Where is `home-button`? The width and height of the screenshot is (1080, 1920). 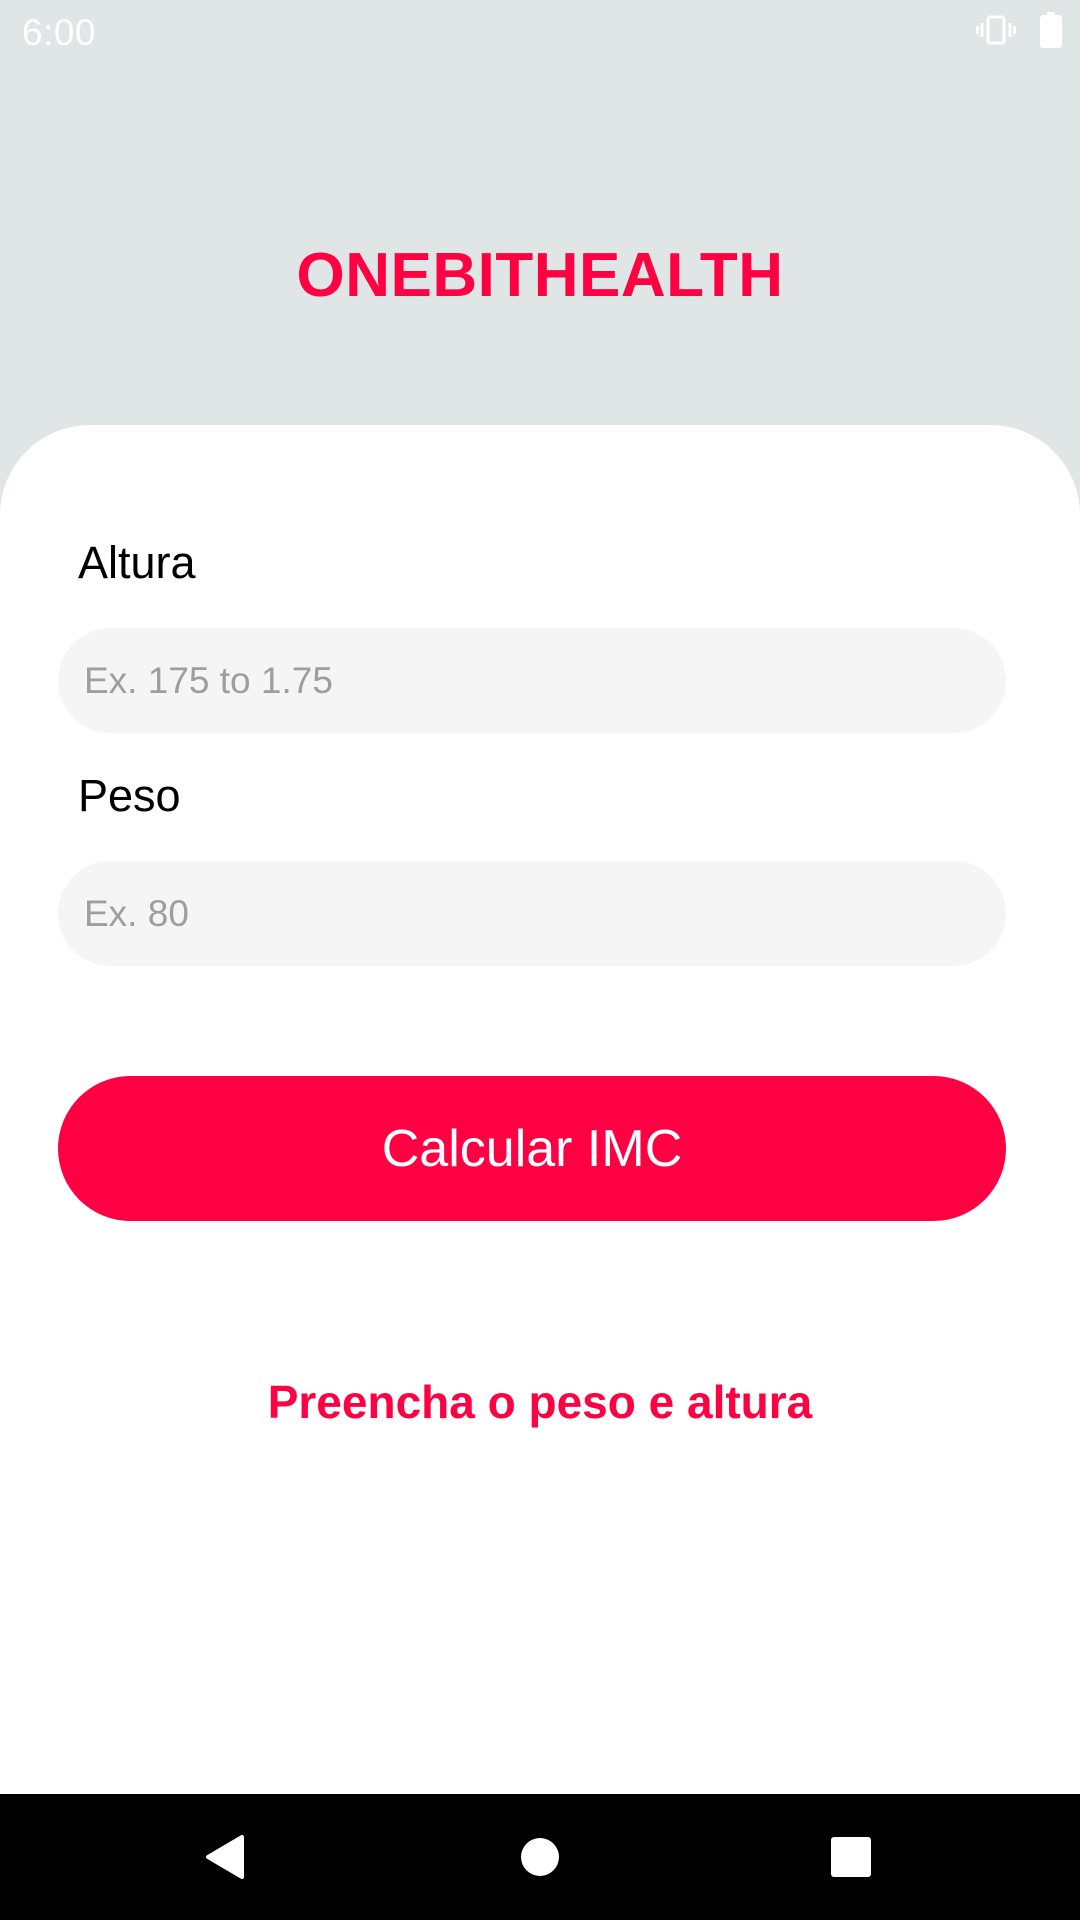 home-button is located at coordinates (540, 1857).